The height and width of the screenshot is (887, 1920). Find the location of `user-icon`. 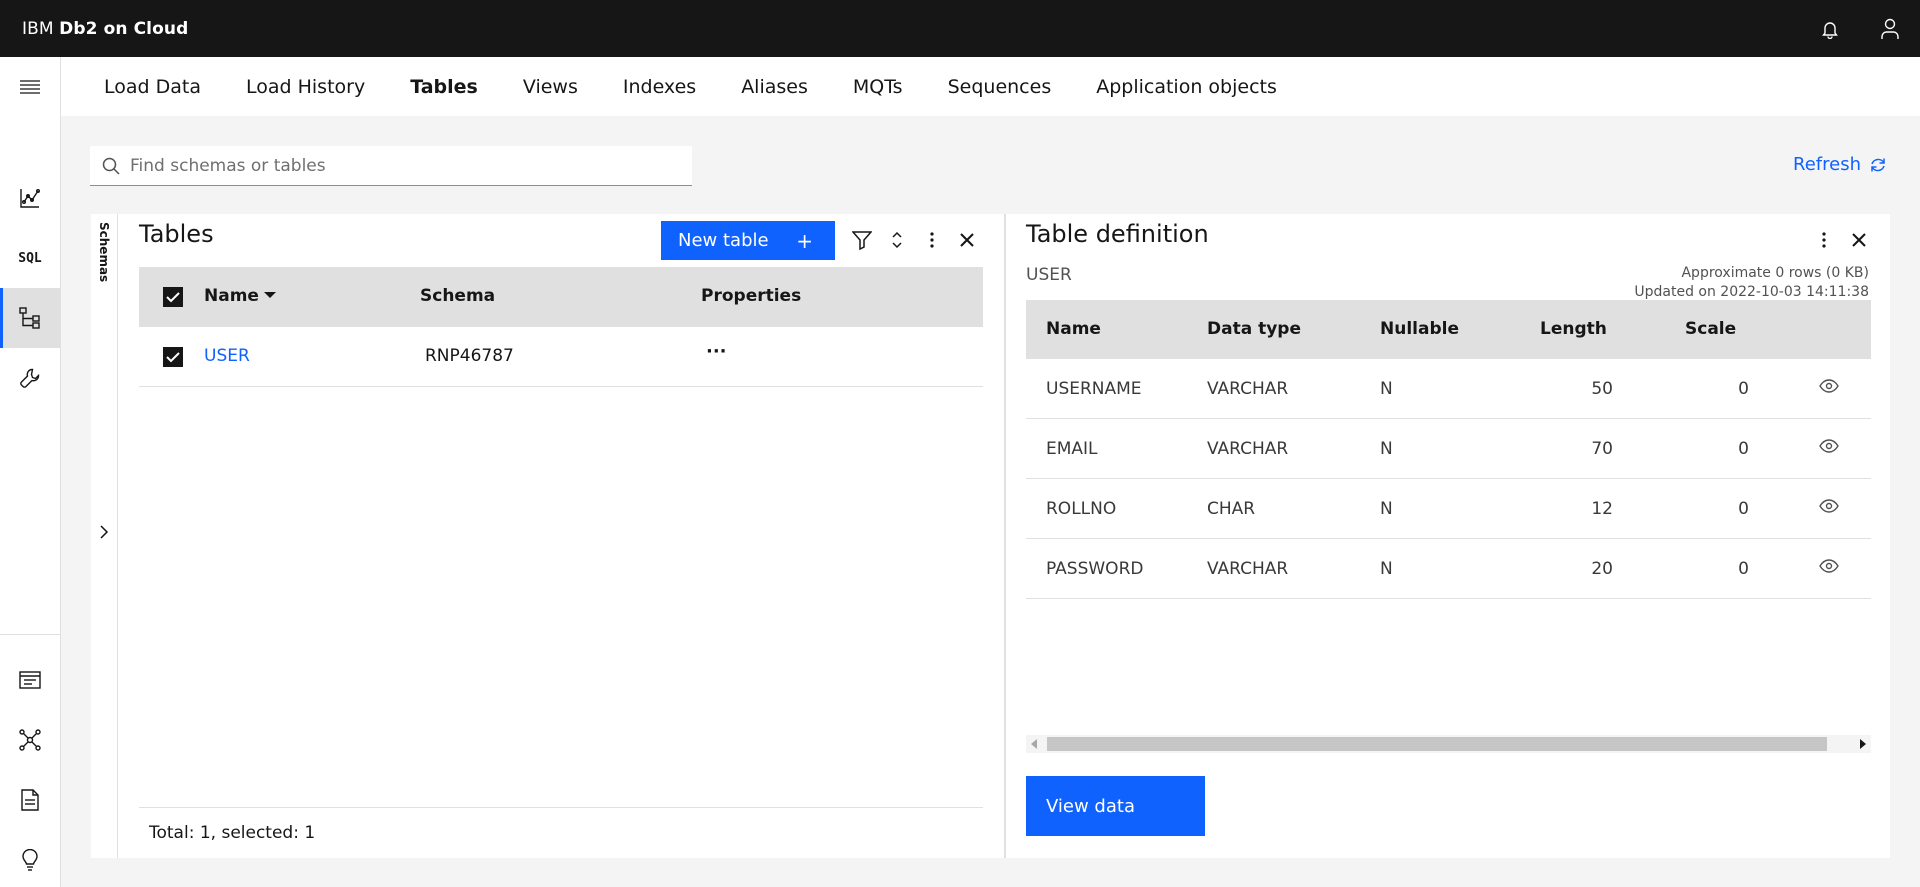

user-icon is located at coordinates (1890, 28).